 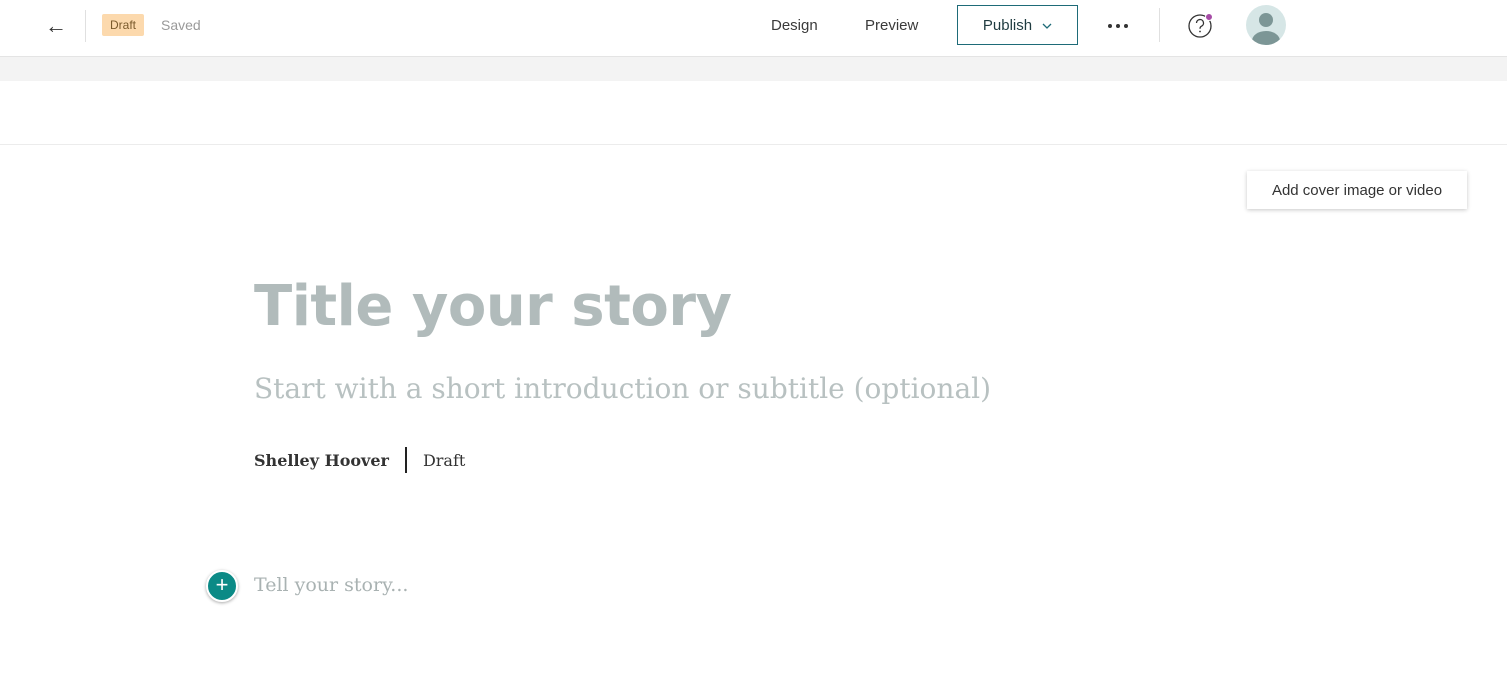 What do you see at coordinates (1159, 25) in the screenshot?
I see `toolbar-divider-right` at bounding box center [1159, 25].